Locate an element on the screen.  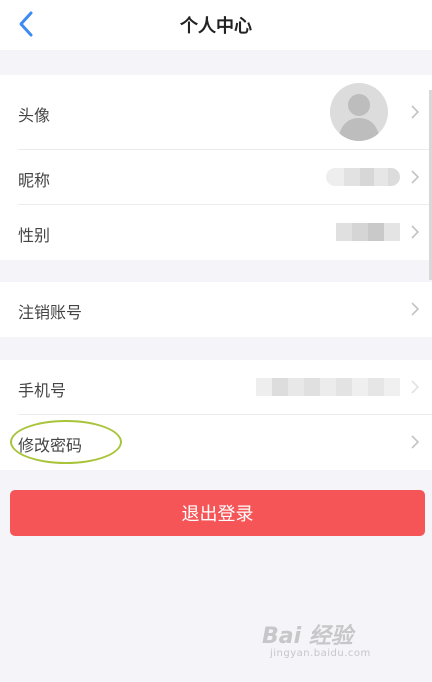
baidu-jingyan-watermark: Bai 经验 jingyan.baidu.com is located at coordinates (337, 643).